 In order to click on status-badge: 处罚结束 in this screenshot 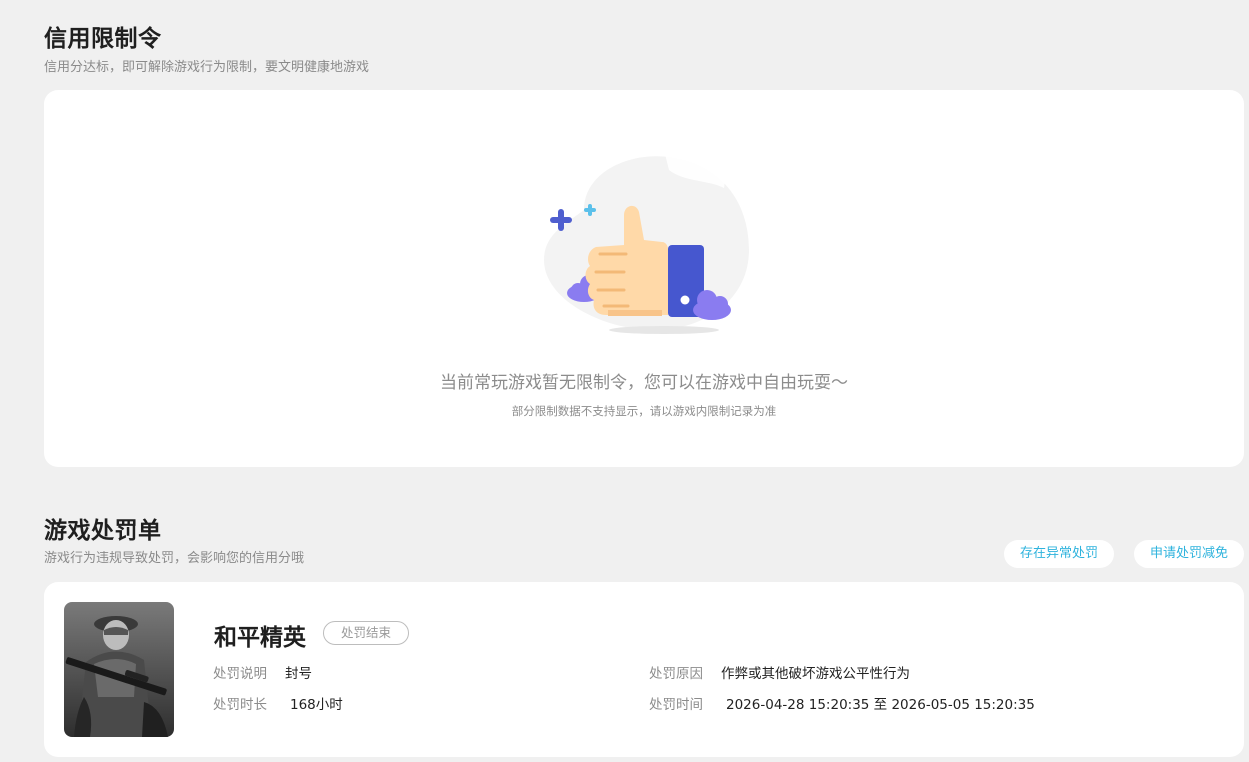, I will do `click(366, 633)`.